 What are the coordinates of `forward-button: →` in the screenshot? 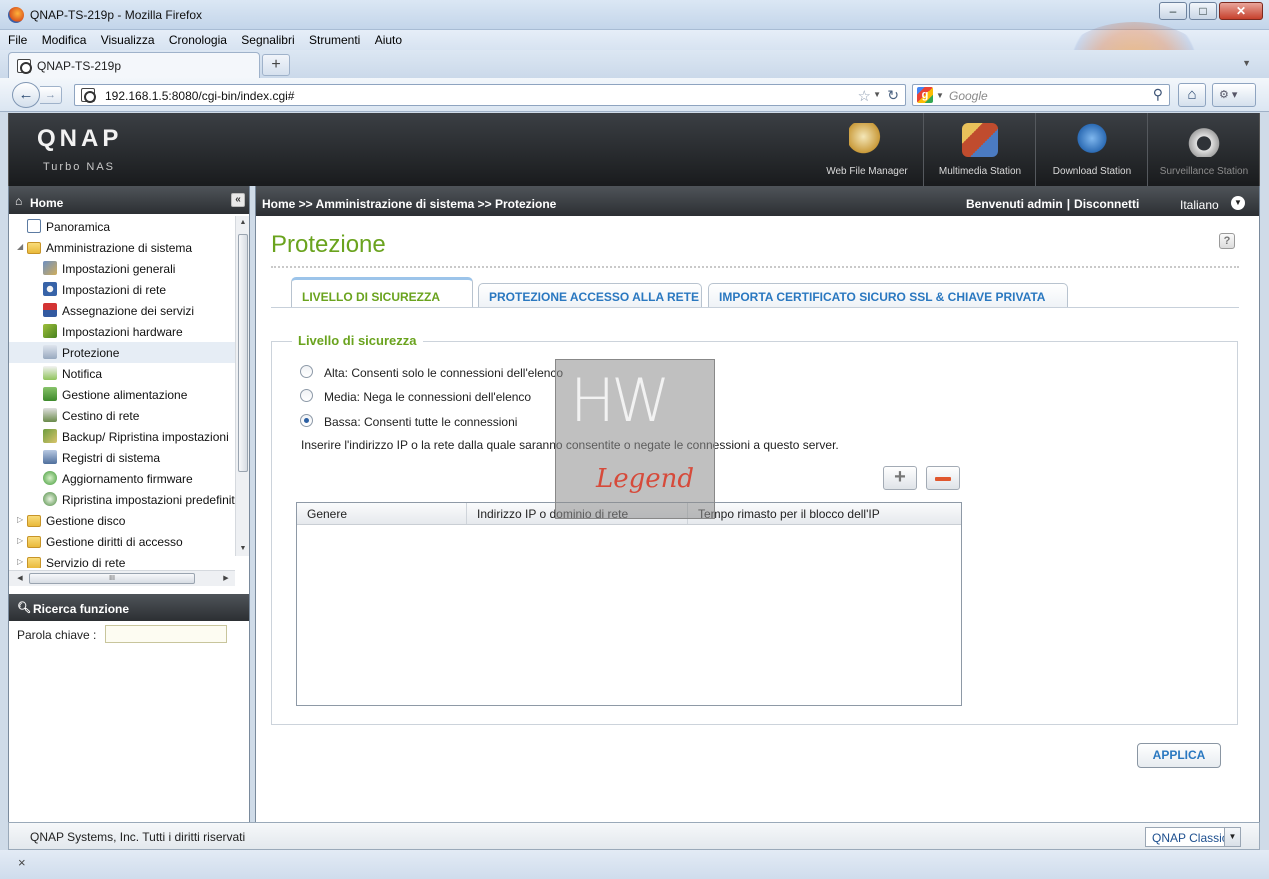 It's located at (51, 95).